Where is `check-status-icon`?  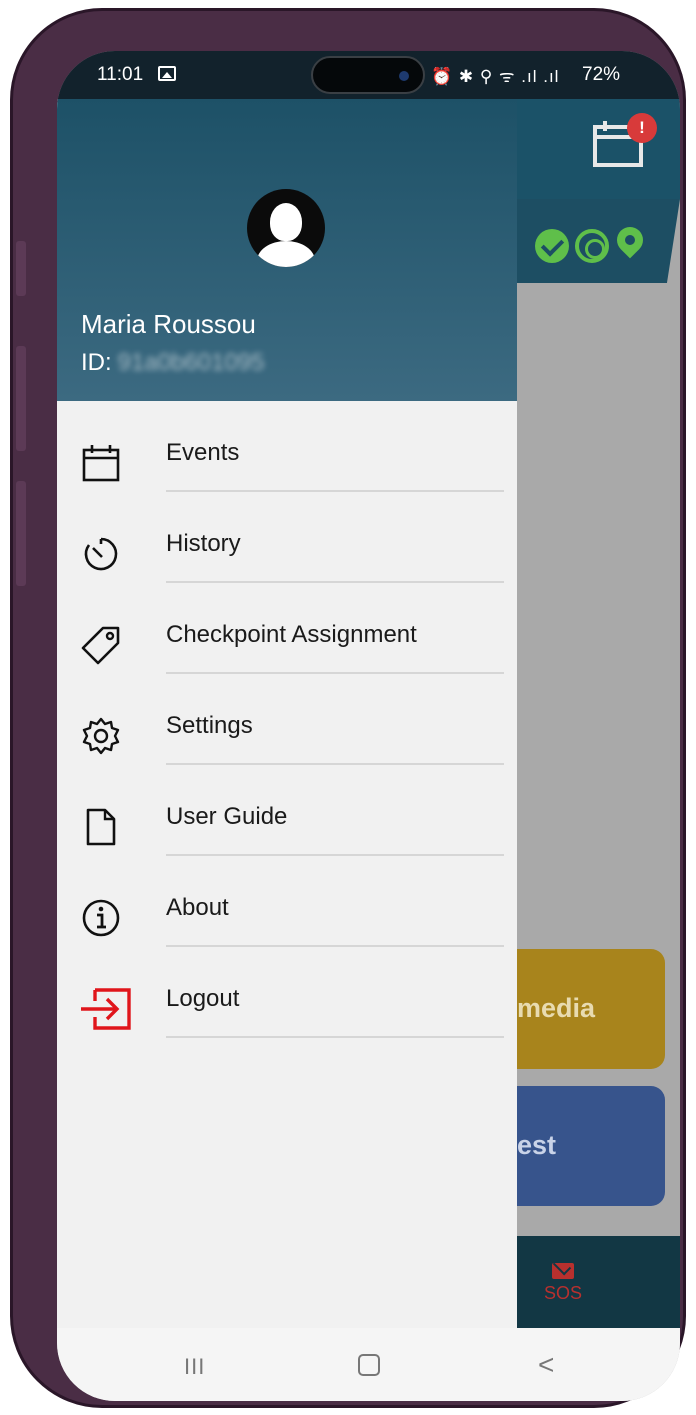
check-status-icon is located at coordinates (552, 246).